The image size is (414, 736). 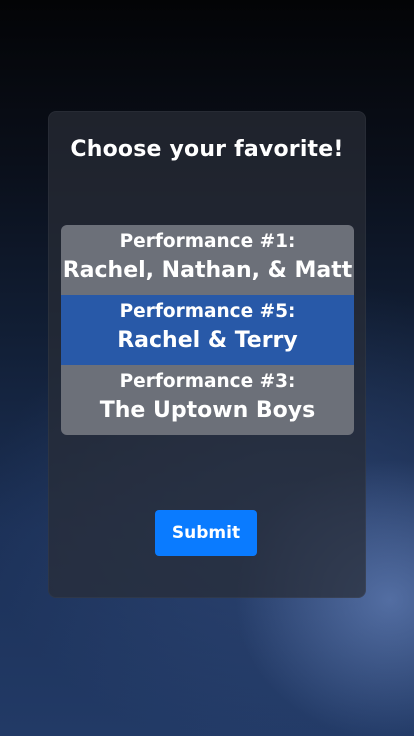 What do you see at coordinates (207, 381) in the screenshot?
I see `option-number-label: Performance #3:` at bounding box center [207, 381].